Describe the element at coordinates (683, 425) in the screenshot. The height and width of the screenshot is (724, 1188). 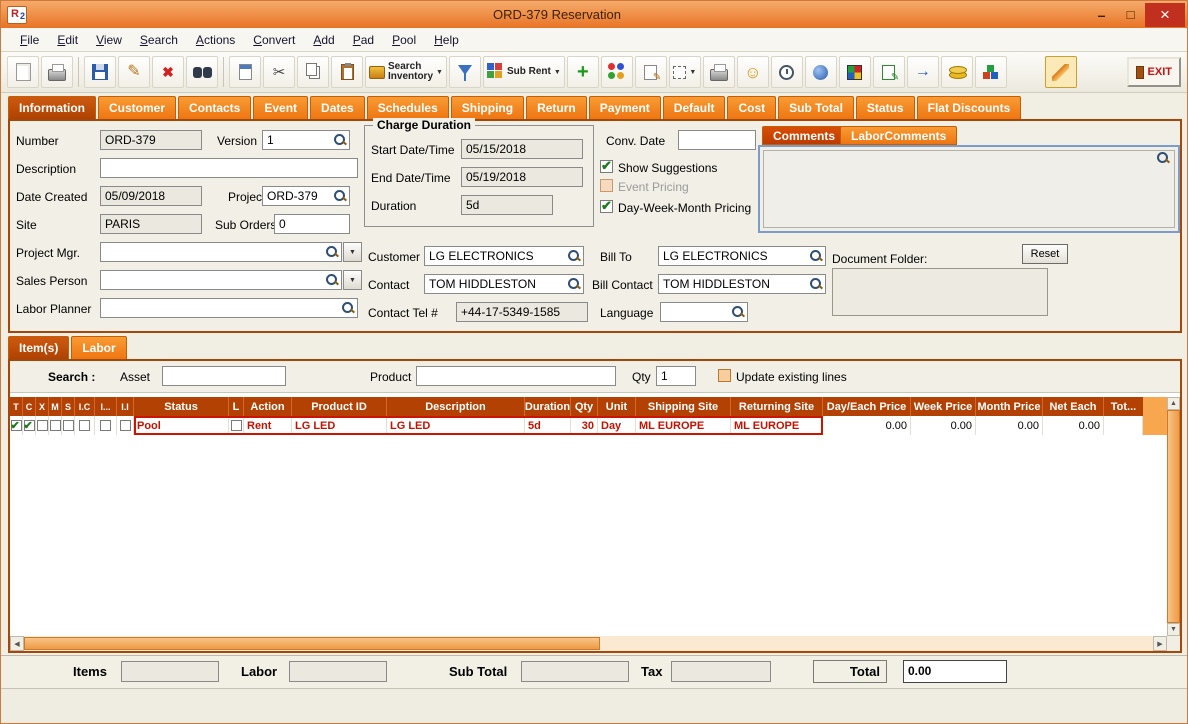
I see `cell-shipping-site: ML EUROPE` at that location.